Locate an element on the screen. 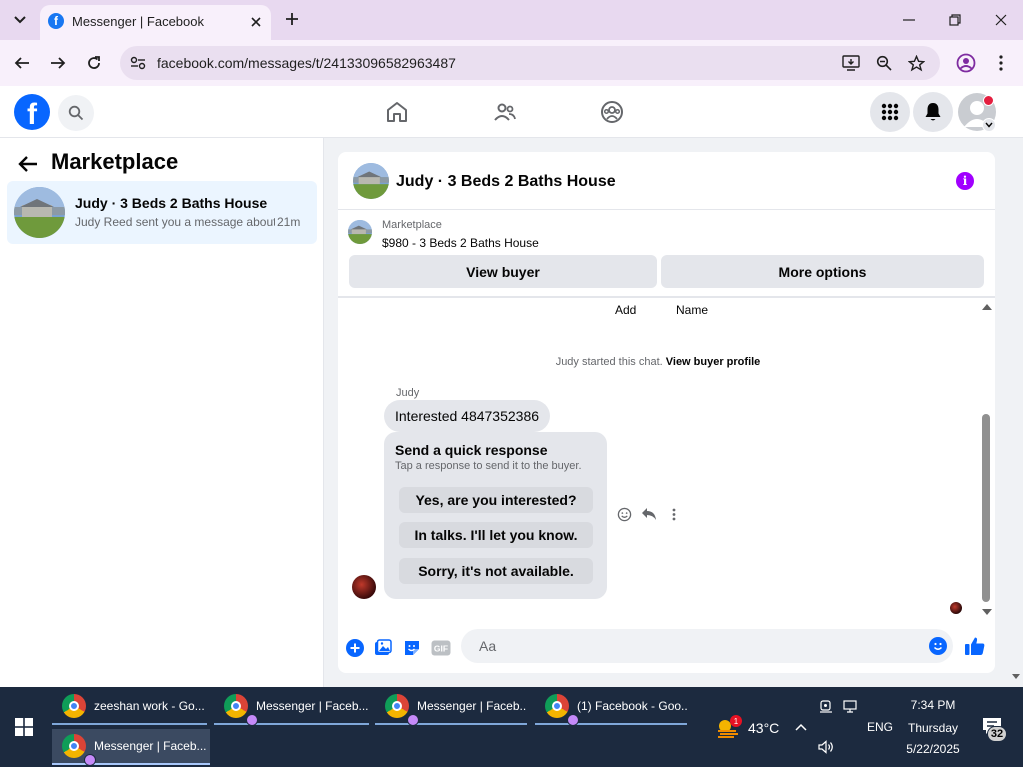 The height and width of the screenshot is (767, 1023). more-options-button: More options is located at coordinates (822, 271).